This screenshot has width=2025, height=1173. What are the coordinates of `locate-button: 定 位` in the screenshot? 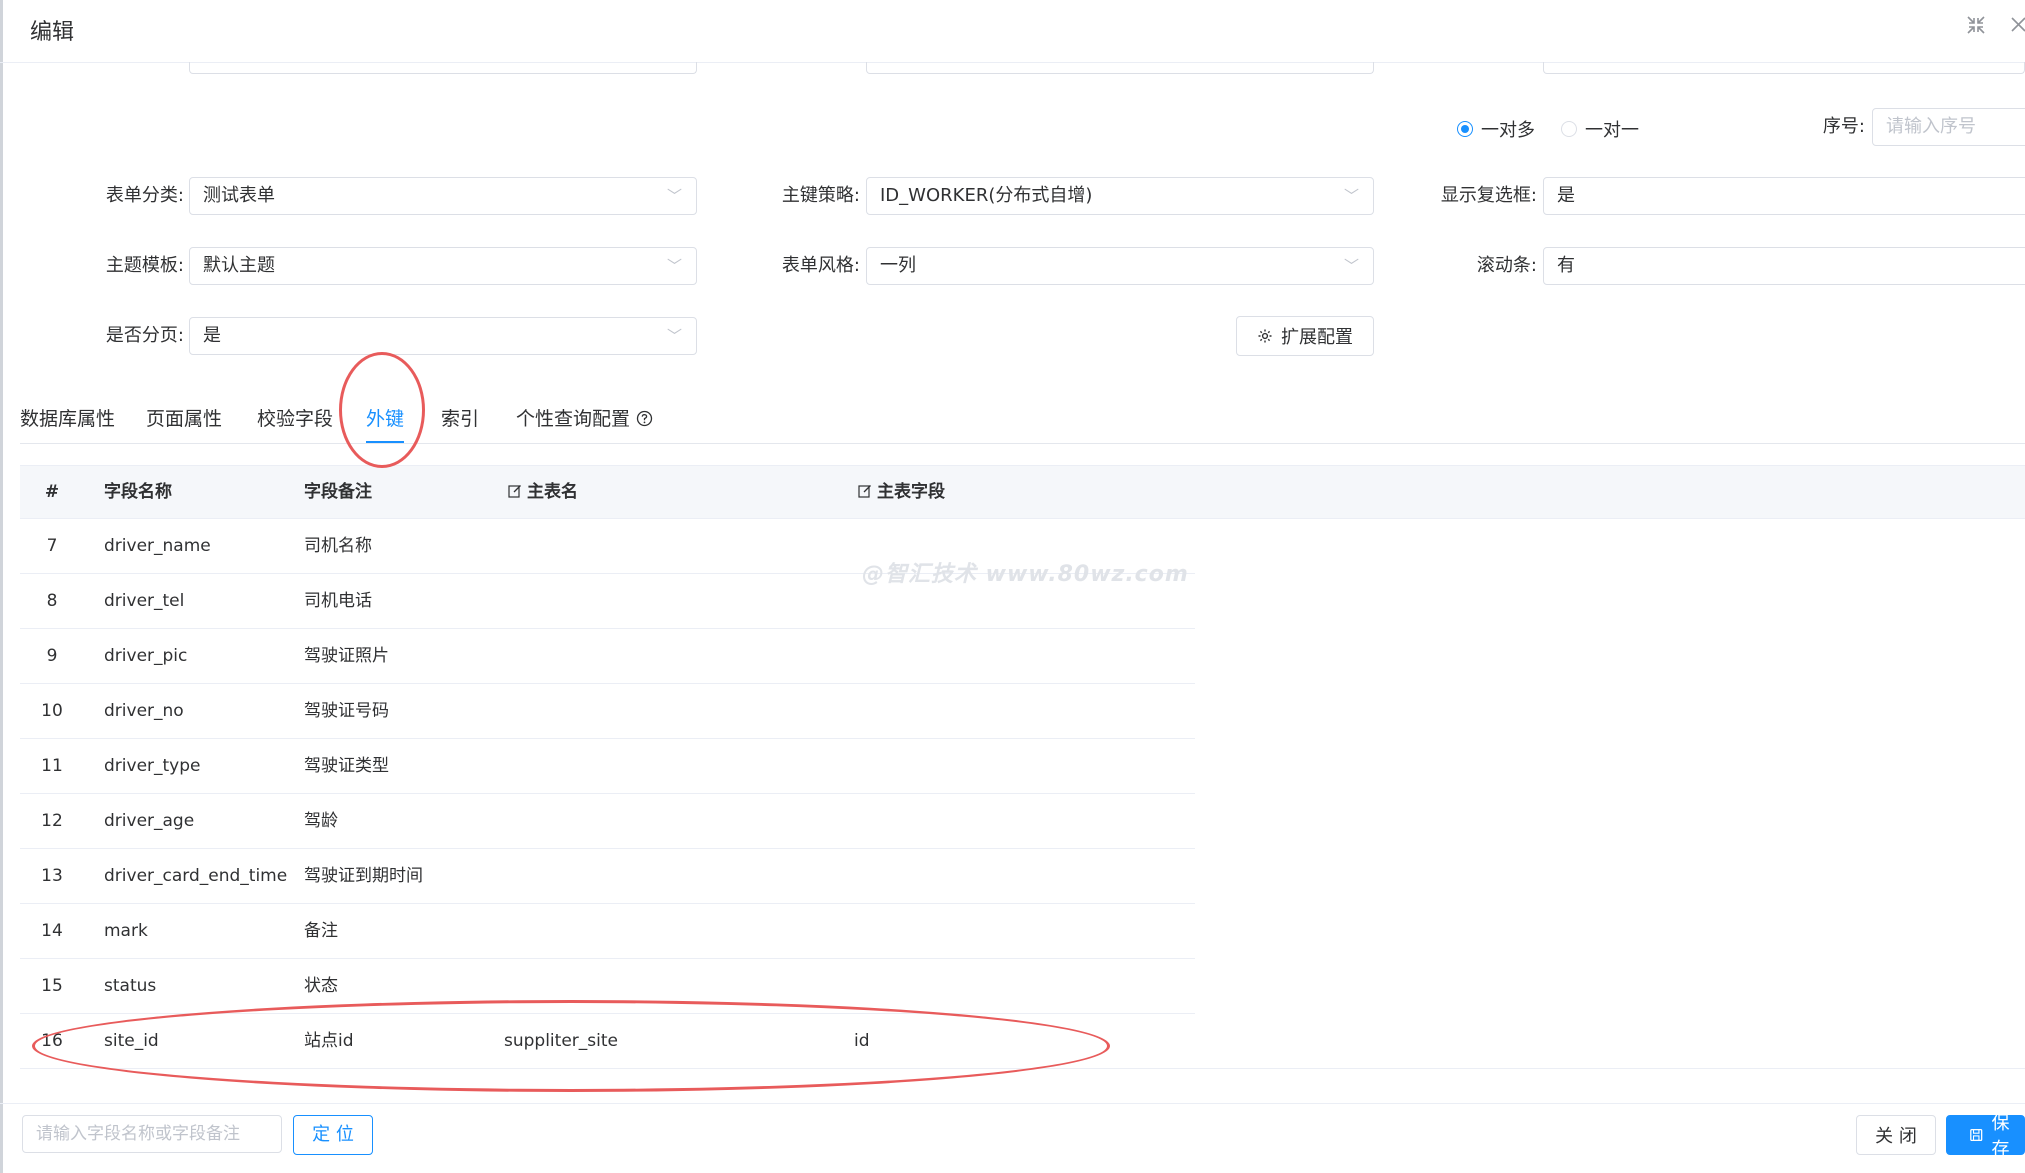 It's located at (333, 1135).